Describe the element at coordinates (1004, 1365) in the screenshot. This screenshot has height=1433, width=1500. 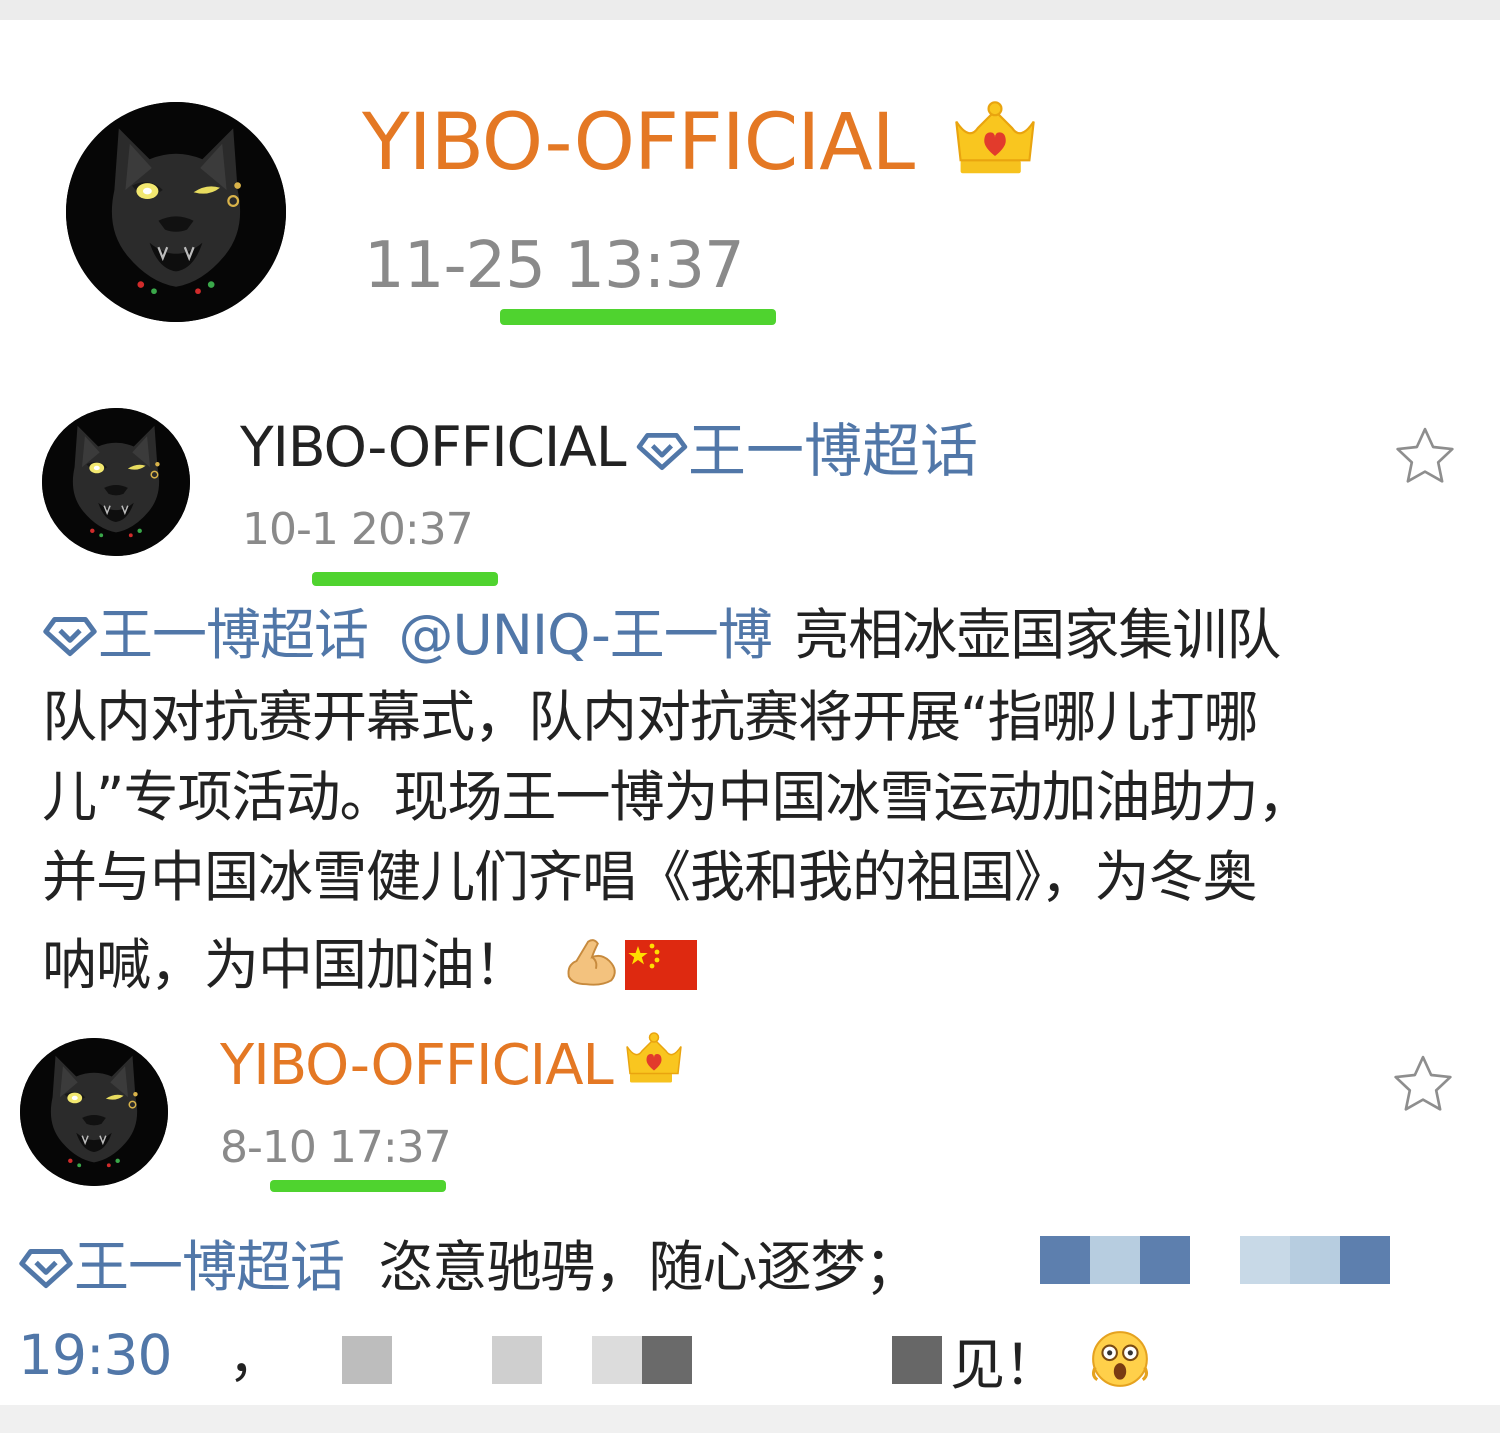
I see `post2-end-text: 见！` at that location.